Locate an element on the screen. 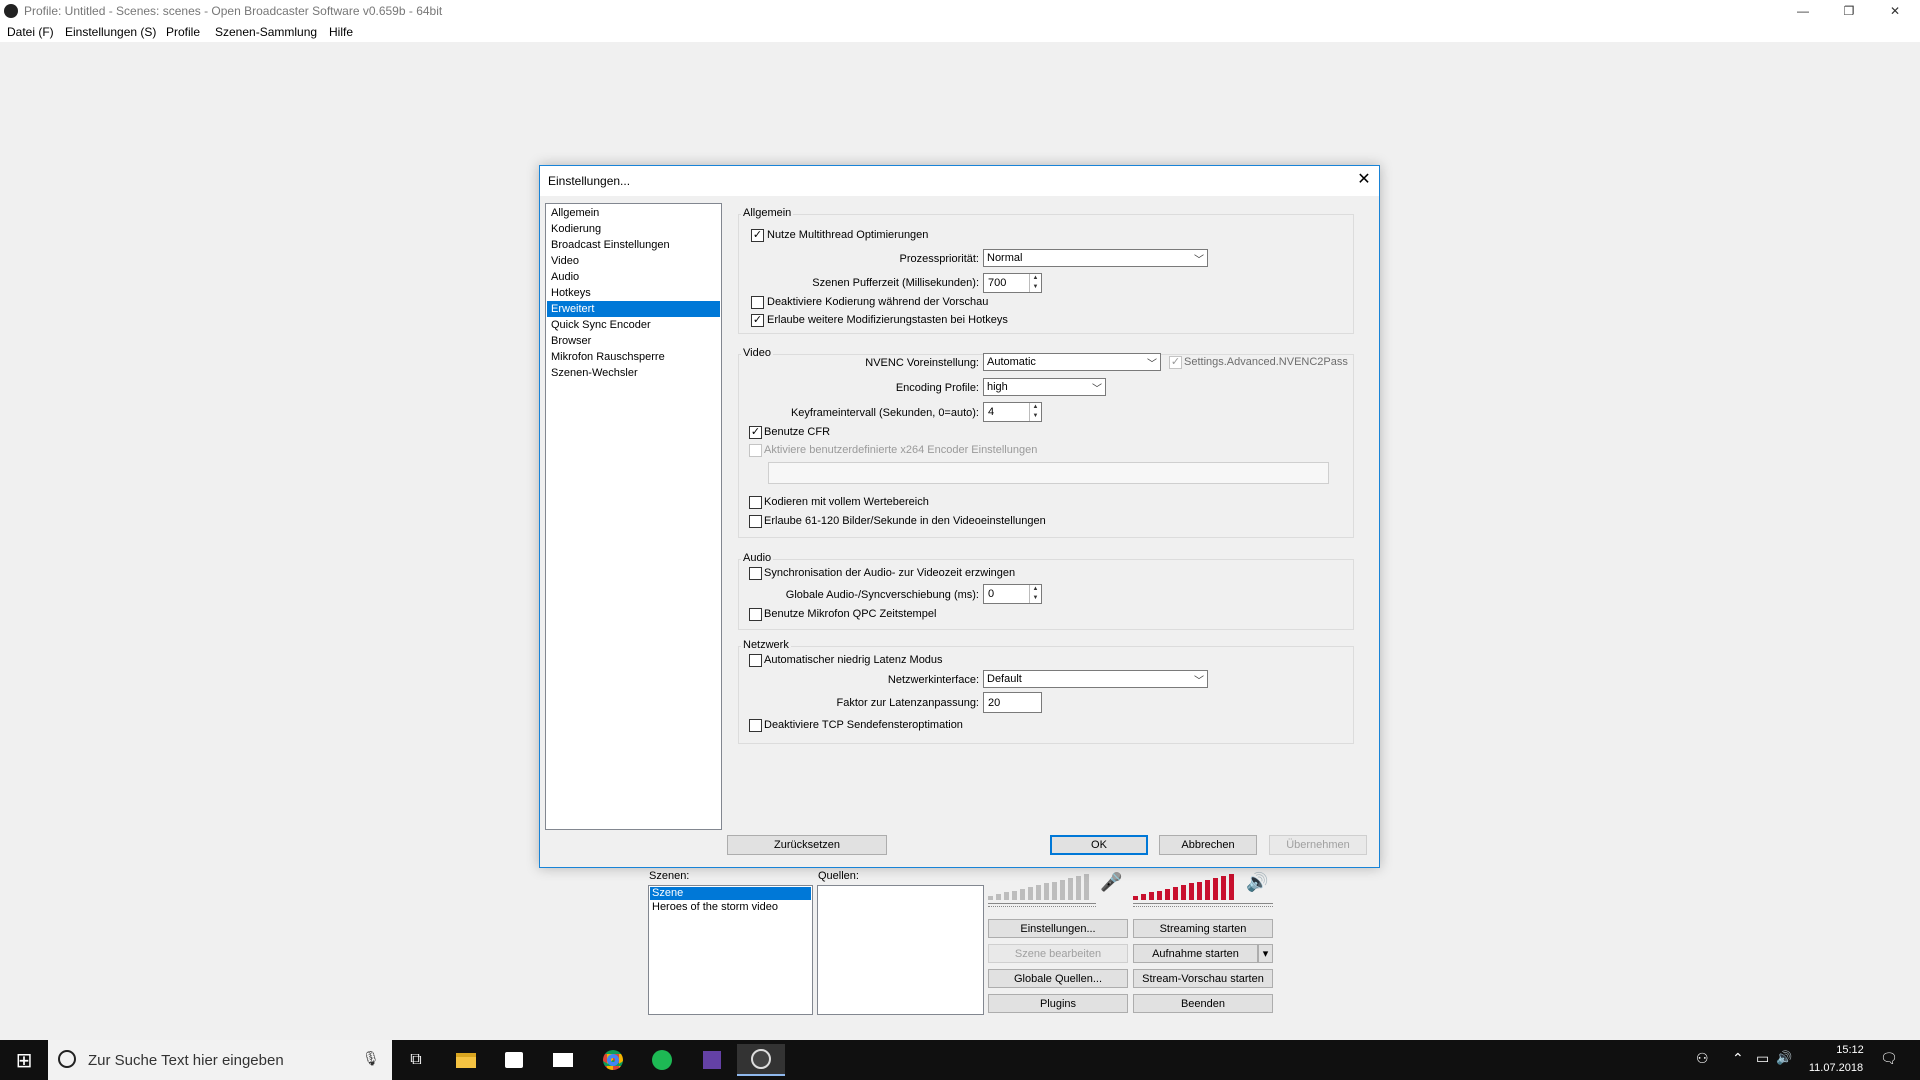  cfr-checkbox: ✓ is located at coordinates (755, 432).